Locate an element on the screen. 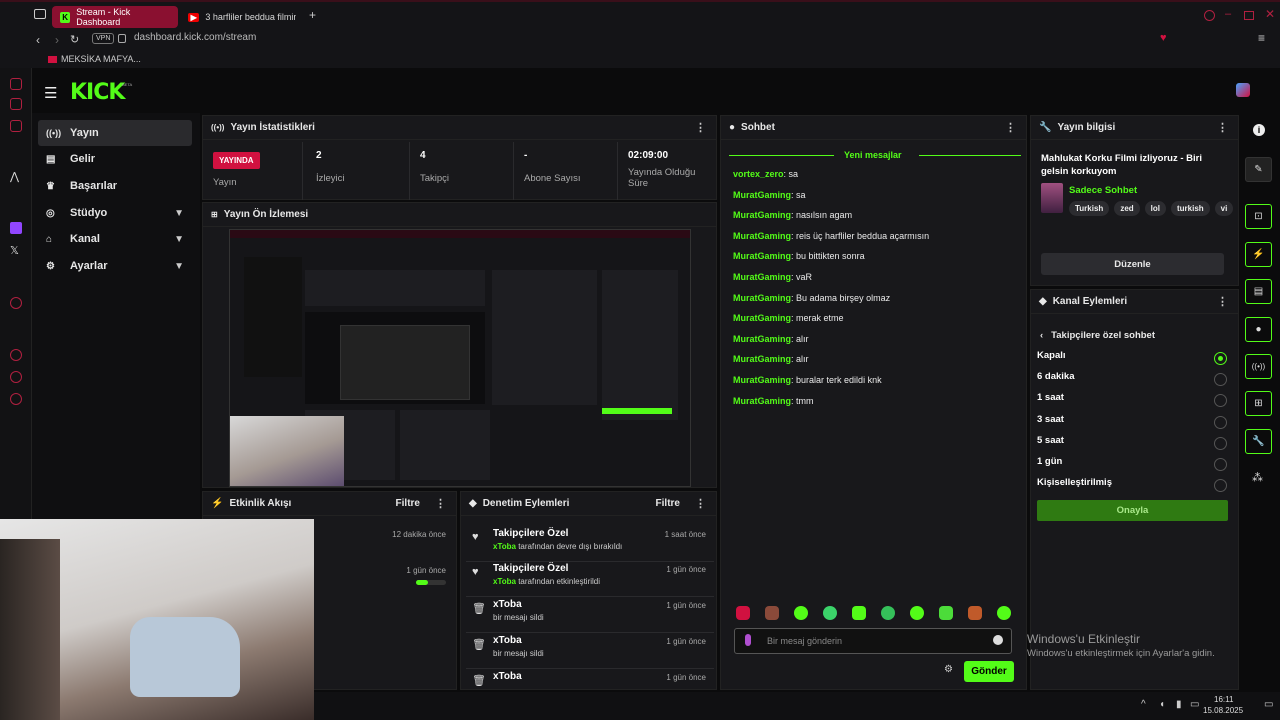 The width and height of the screenshot is (1280, 720). tag: Turkish is located at coordinates (1089, 208).